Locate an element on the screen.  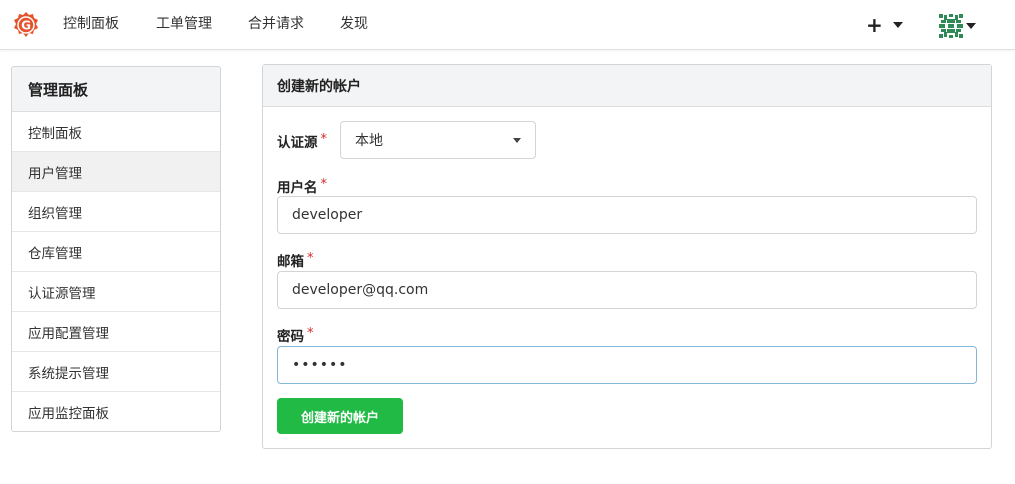
sidebar-item-label: 仓库管理 is located at coordinates (55, 253).